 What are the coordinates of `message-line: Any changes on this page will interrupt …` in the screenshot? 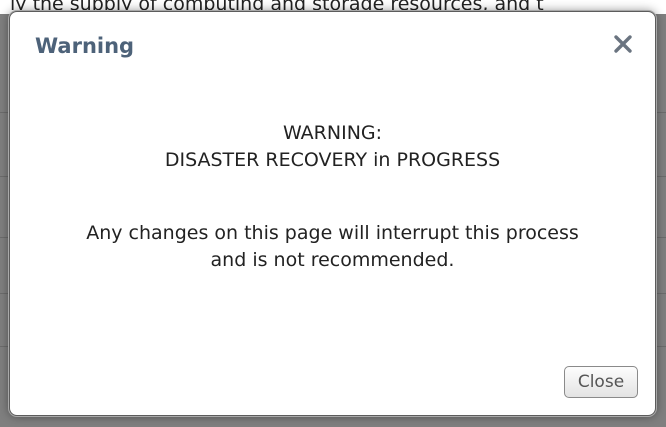 It's located at (332, 233).